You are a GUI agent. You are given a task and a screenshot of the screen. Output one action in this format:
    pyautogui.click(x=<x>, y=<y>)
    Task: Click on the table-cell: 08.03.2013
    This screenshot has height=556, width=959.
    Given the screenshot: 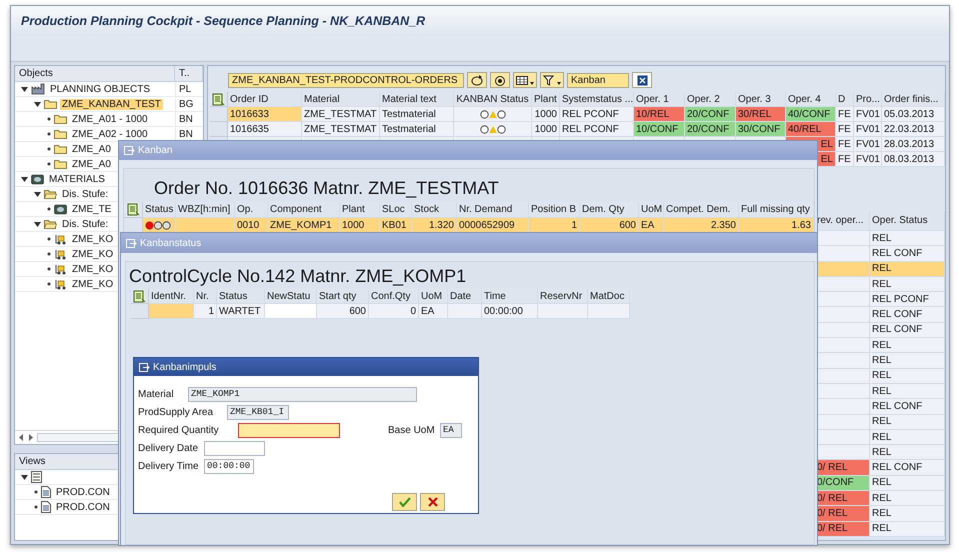 What is the action you would take?
    pyautogui.click(x=913, y=159)
    